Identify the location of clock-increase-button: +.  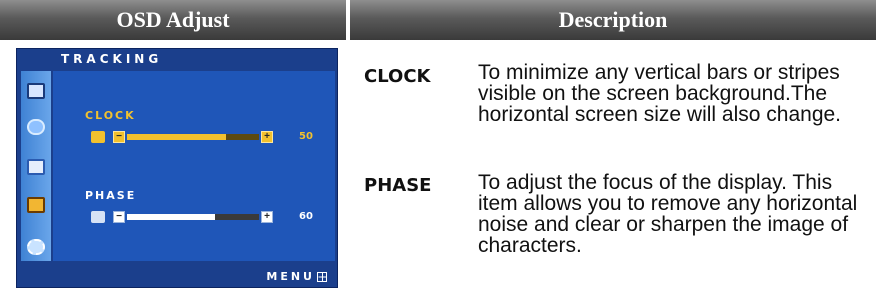
(267, 137).